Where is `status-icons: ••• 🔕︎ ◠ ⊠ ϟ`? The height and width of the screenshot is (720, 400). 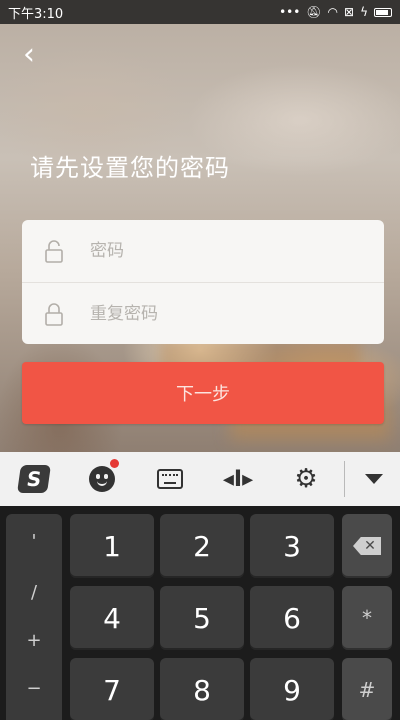 status-icons: ••• 🔕︎ ◠ ⊠ ϟ is located at coordinates (335, 12).